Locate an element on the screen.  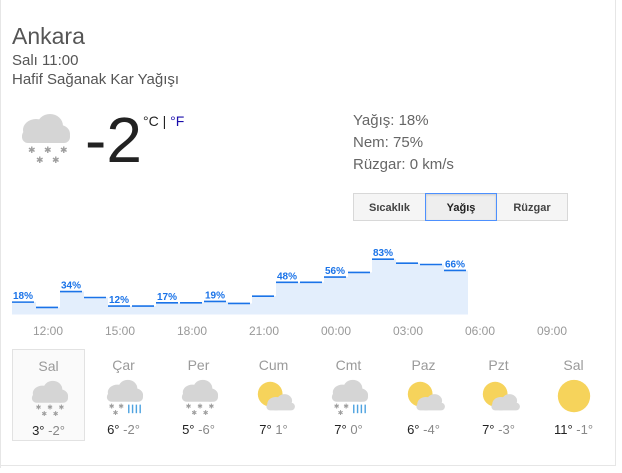
precipitation-label: 56% is located at coordinates (335, 271).